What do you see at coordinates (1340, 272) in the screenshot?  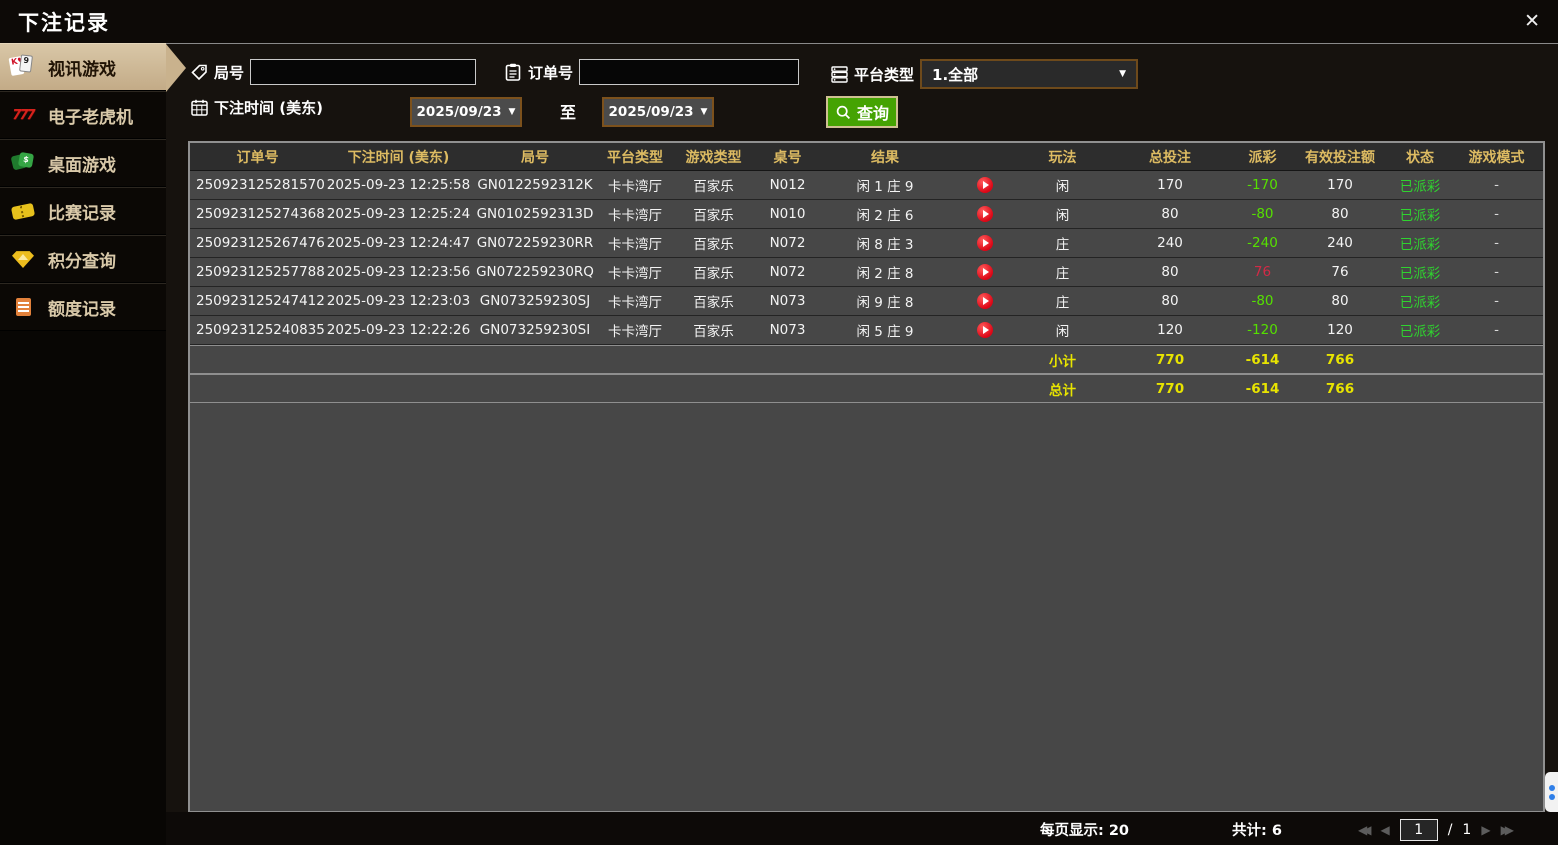 I see `valid-bet-cell: 76` at bounding box center [1340, 272].